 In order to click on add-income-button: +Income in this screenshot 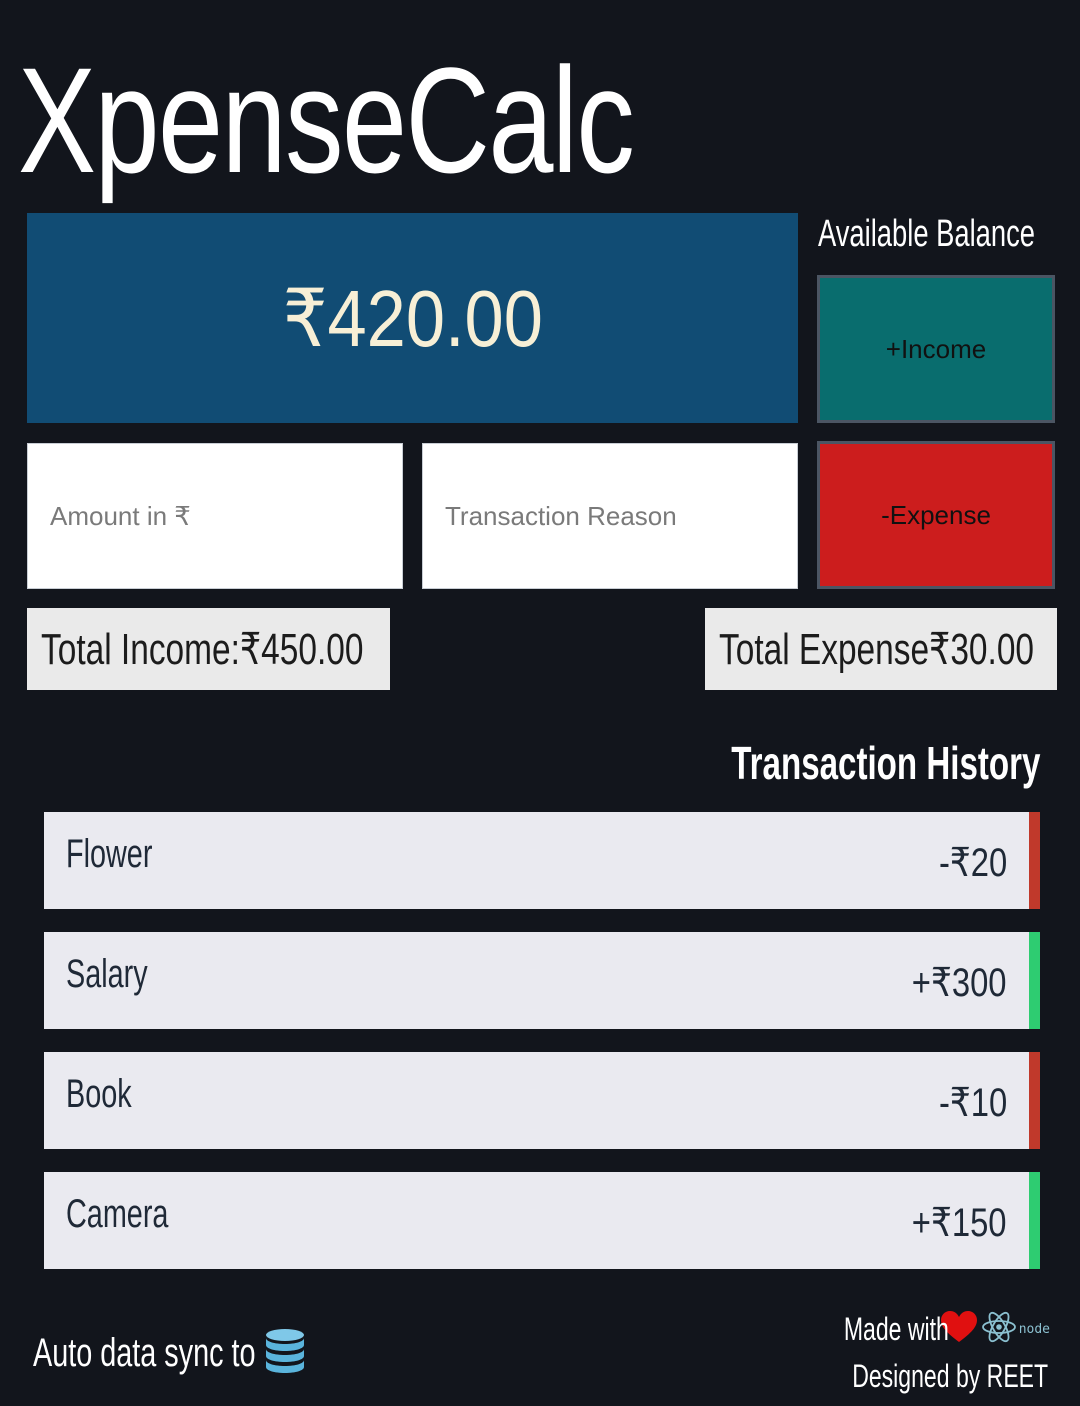, I will do `click(936, 349)`.